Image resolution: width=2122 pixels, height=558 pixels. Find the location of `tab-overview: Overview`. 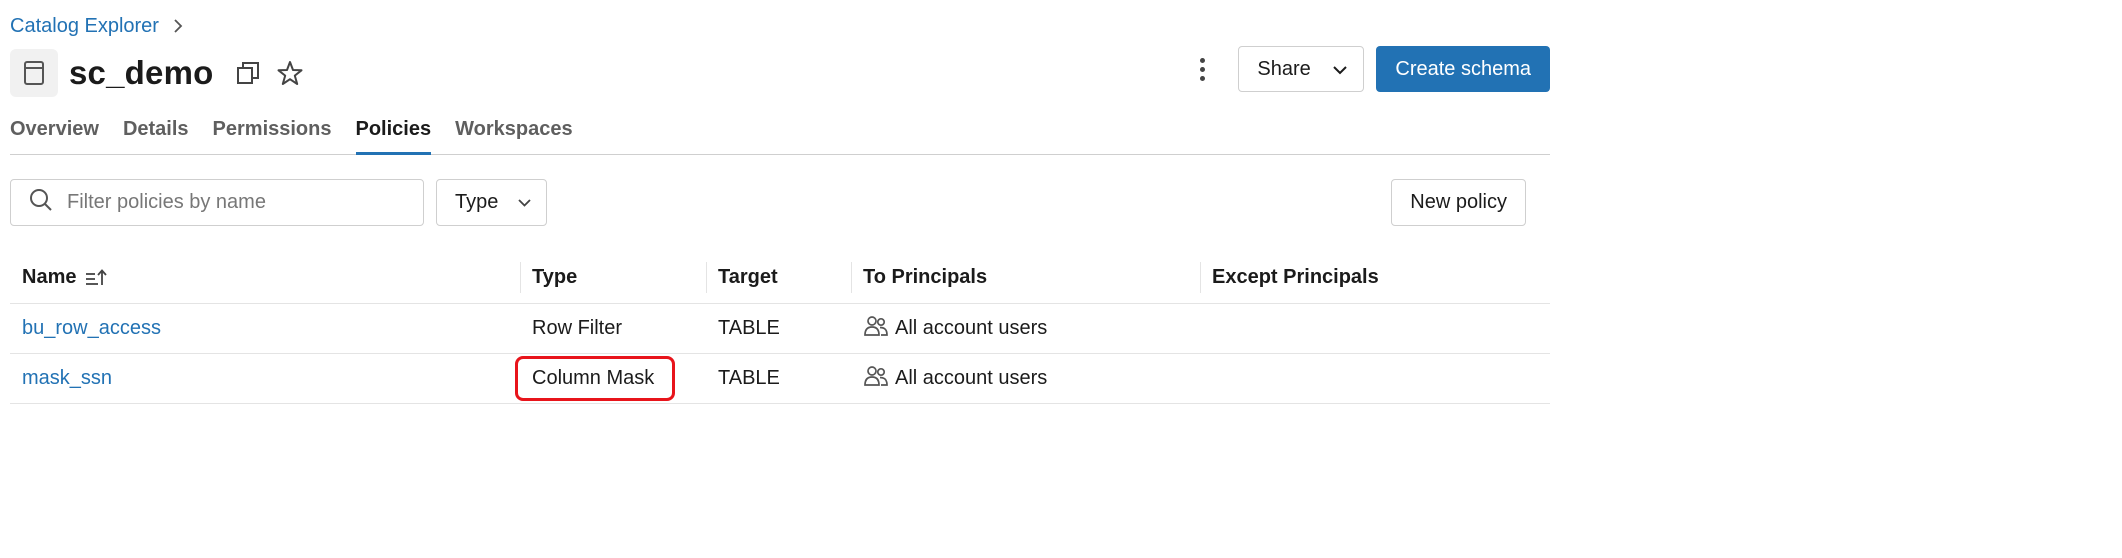

tab-overview: Overview is located at coordinates (54, 131).